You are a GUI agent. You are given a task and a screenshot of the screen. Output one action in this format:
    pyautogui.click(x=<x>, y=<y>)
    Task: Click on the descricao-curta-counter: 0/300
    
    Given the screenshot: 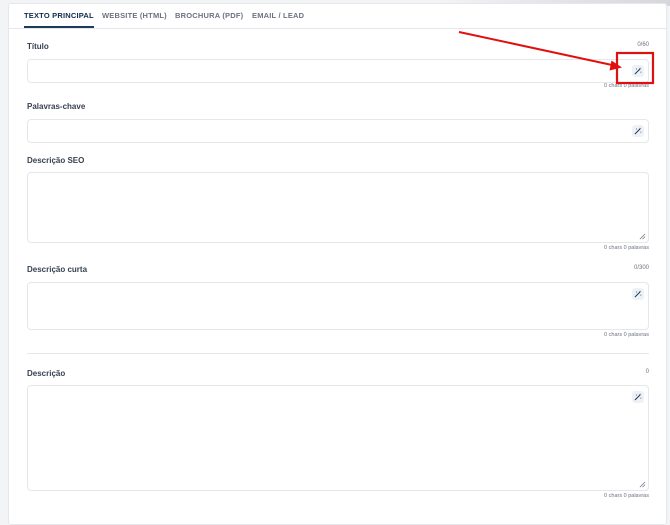 What is the action you would take?
    pyautogui.click(x=641, y=268)
    